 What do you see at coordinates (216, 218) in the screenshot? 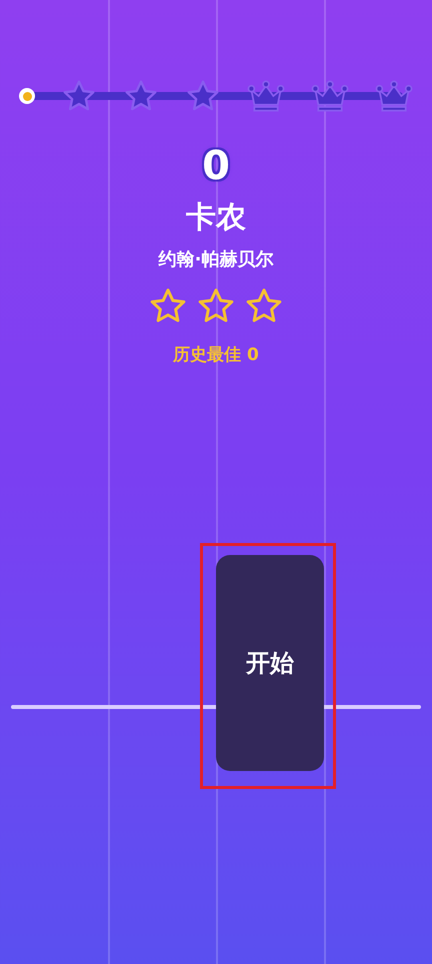
I see `song-title: 卡农` at bounding box center [216, 218].